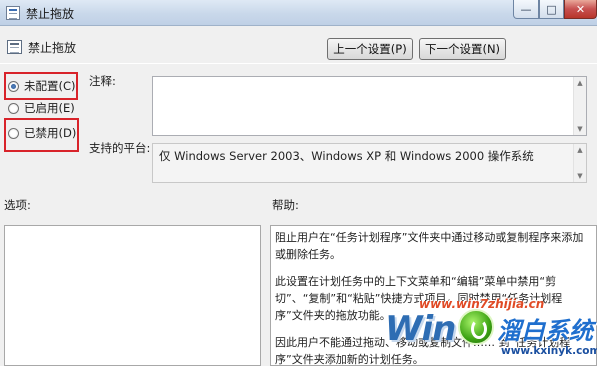 This screenshot has width=597, height=366. What do you see at coordinates (50, 14) in the screenshot?
I see `window-title: 禁止拖放` at bounding box center [50, 14].